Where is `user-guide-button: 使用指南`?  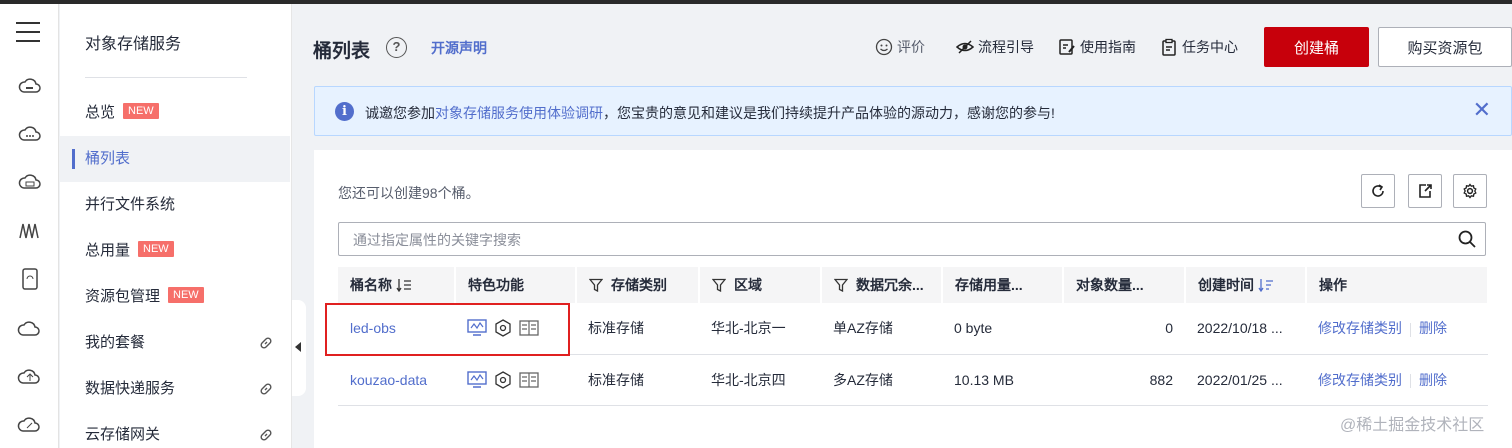
user-guide-button: 使用指南 is located at coordinates (1097, 47).